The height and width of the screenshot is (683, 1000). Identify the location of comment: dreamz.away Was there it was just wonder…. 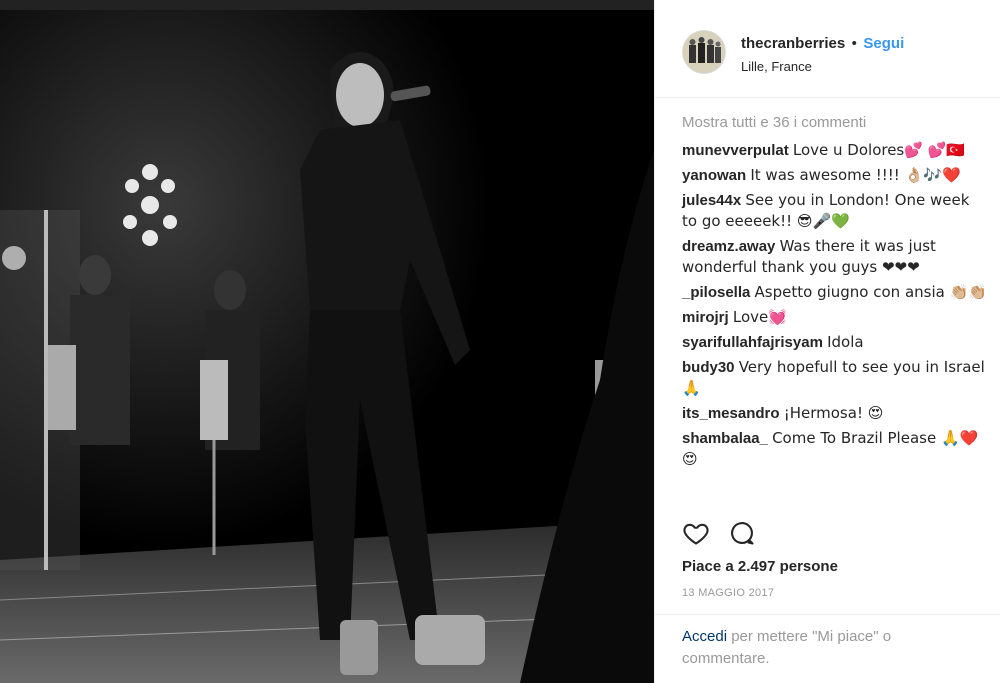
(834, 257).